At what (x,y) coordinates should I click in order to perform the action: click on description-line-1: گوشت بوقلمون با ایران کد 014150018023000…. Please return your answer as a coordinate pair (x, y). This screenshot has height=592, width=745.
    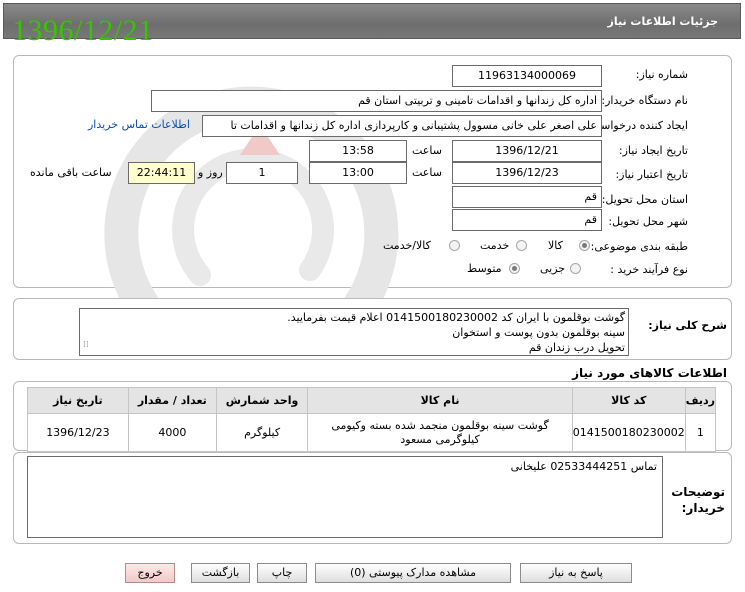
    Looking at the image, I should click on (456, 317).